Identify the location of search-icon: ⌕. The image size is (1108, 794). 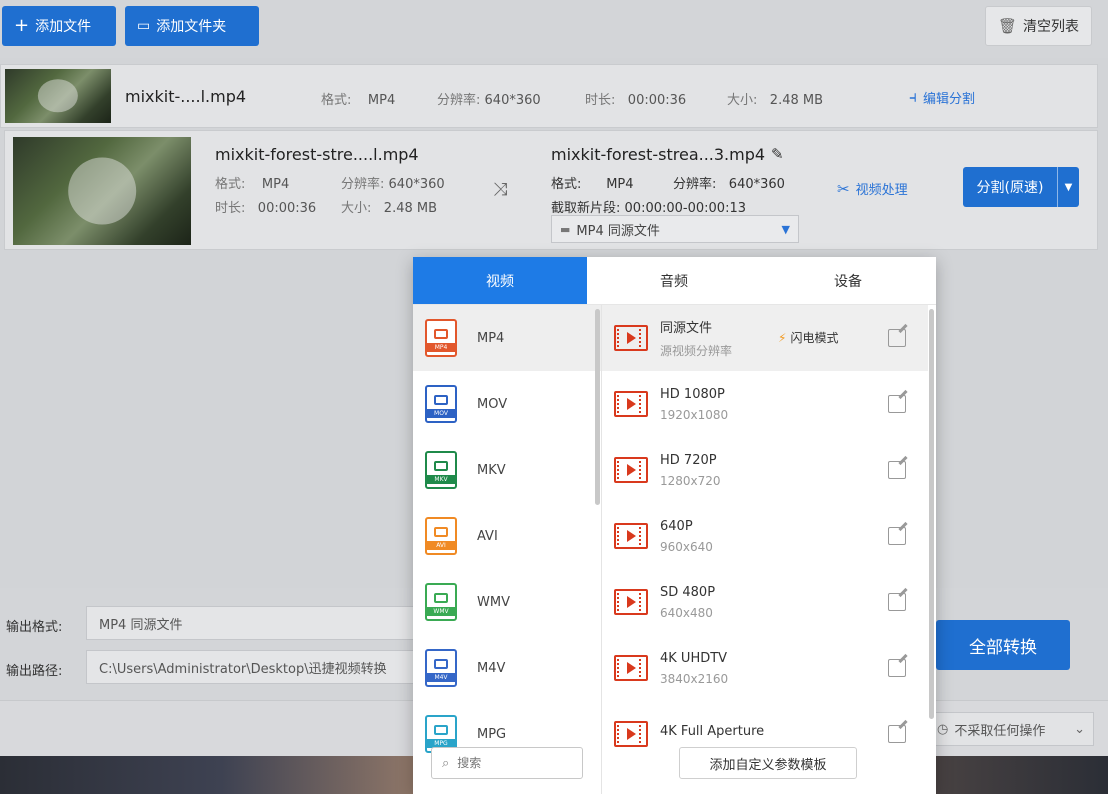
(446, 763).